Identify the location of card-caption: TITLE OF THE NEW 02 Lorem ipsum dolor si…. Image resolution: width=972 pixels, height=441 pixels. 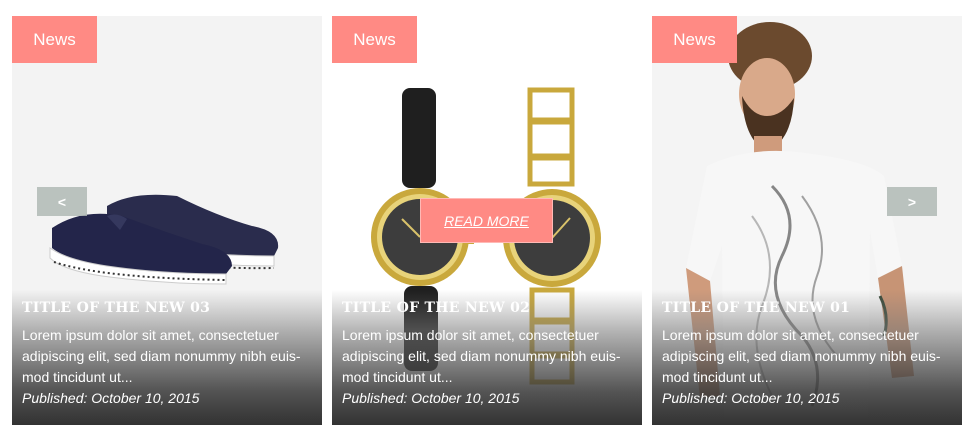
(487, 357).